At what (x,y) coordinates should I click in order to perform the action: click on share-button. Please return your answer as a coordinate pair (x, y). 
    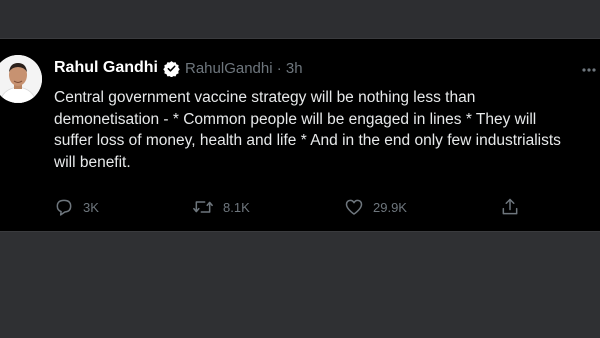
    Looking at the image, I should click on (510, 207).